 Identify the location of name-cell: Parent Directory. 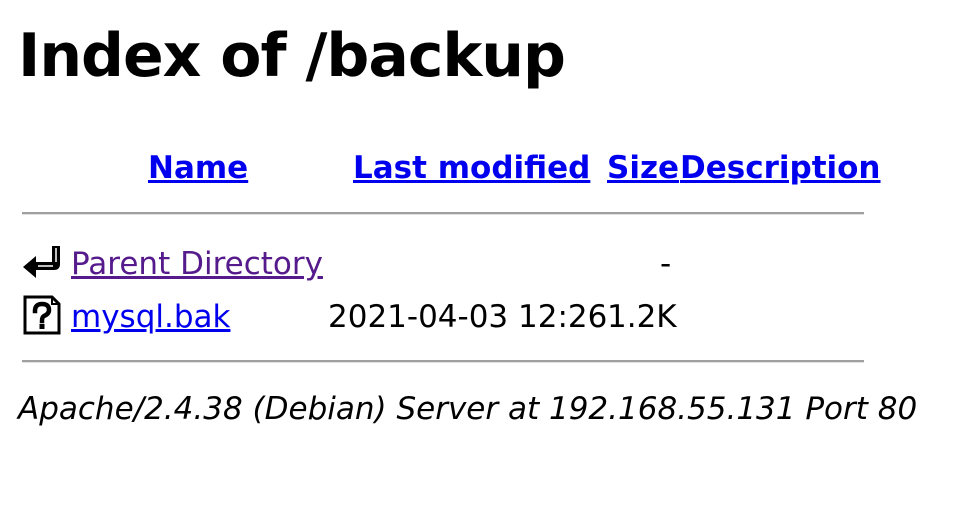
(197, 264).